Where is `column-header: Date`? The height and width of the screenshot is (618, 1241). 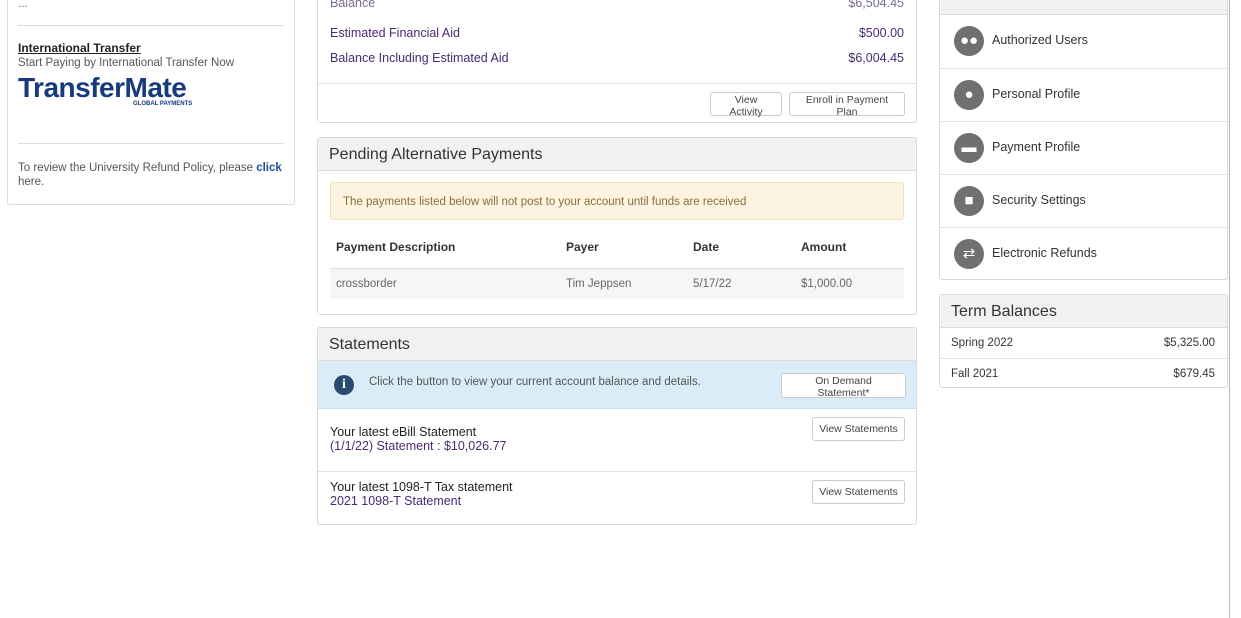 column-header: Date is located at coordinates (706, 247).